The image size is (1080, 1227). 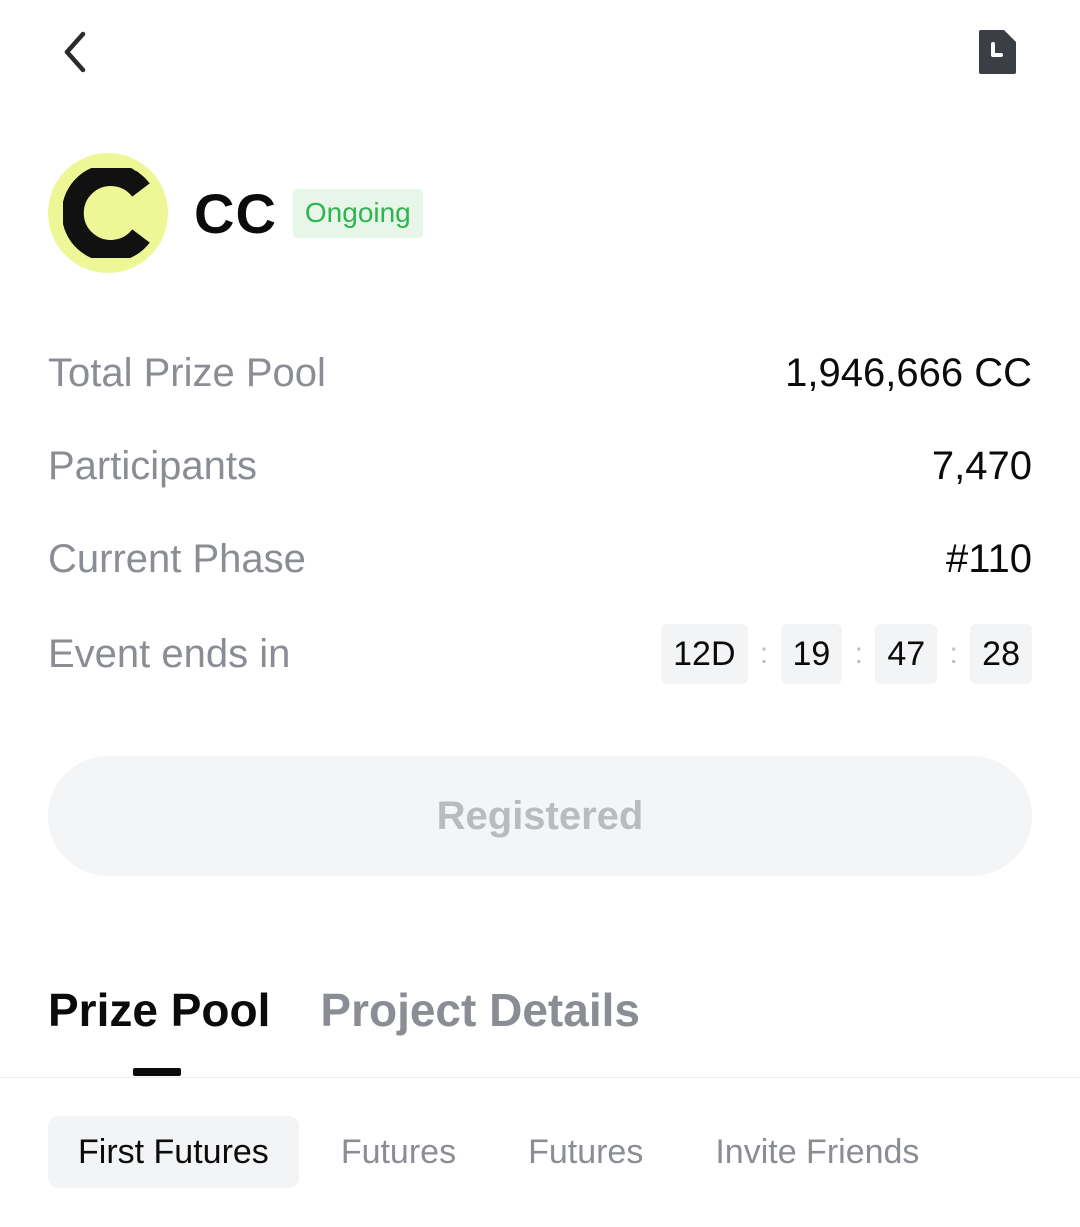 I want to click on event-ends-label: Event ends in, so click(x=169, y=653).